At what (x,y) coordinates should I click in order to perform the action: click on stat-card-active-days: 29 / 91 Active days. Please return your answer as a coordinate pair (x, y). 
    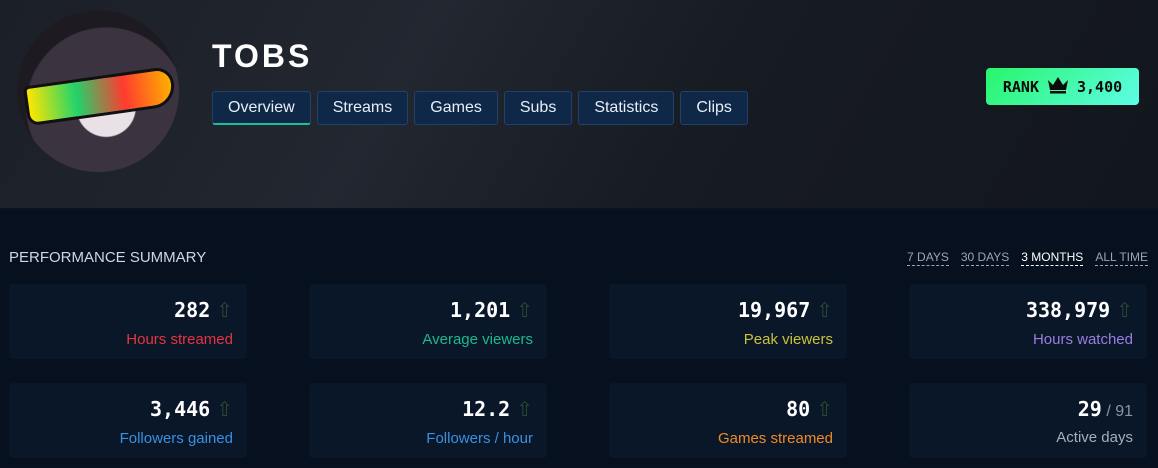
    Looking at the image, I should click on (1028, 420).